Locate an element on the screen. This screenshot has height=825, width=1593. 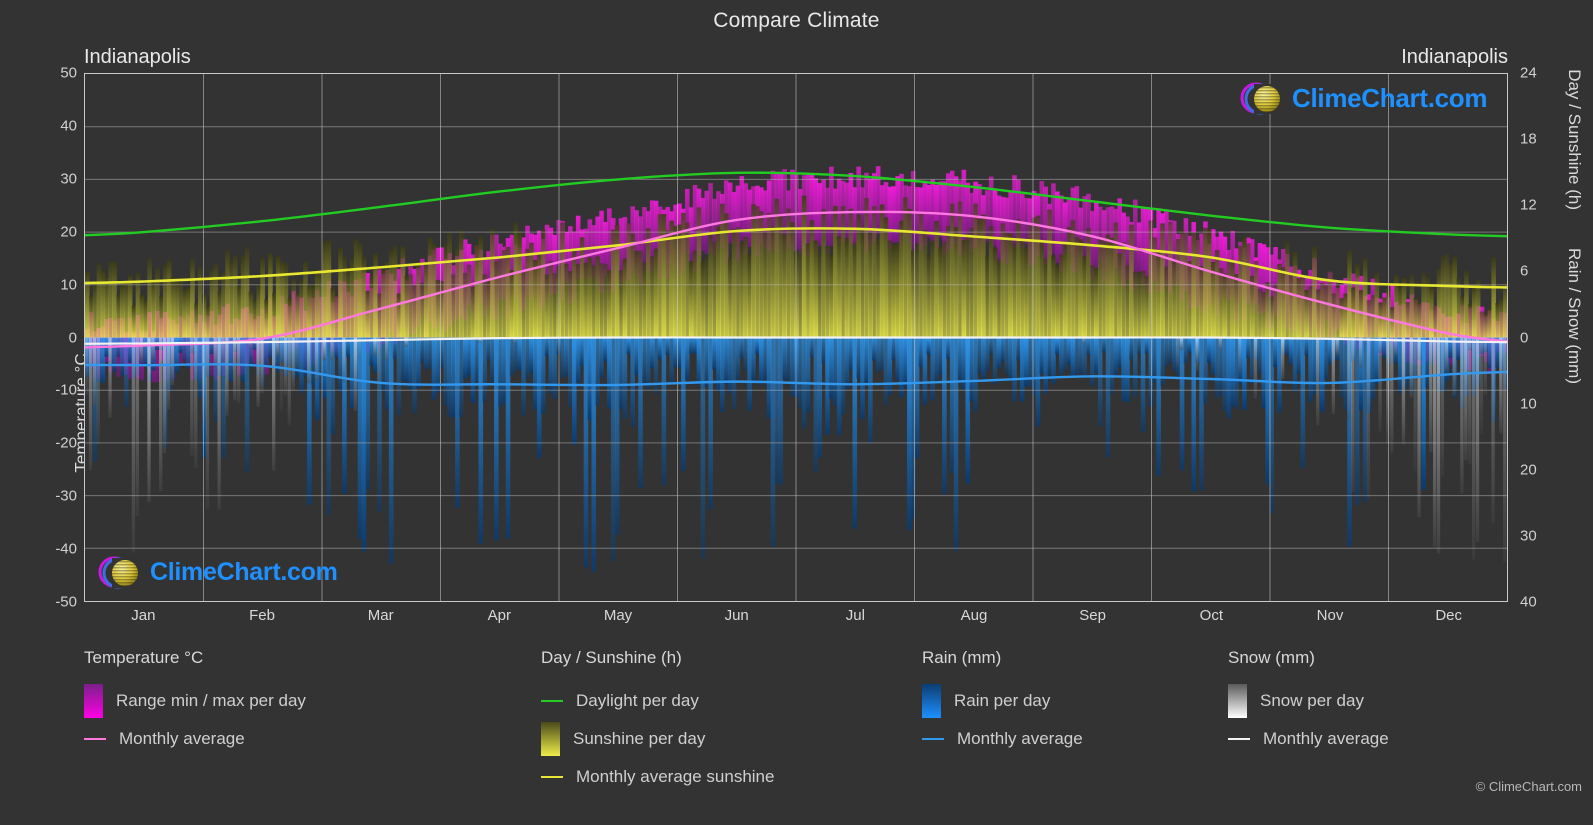
watermark-logo-bottom: ClimeChart.com is located at coordinates (216, 572).